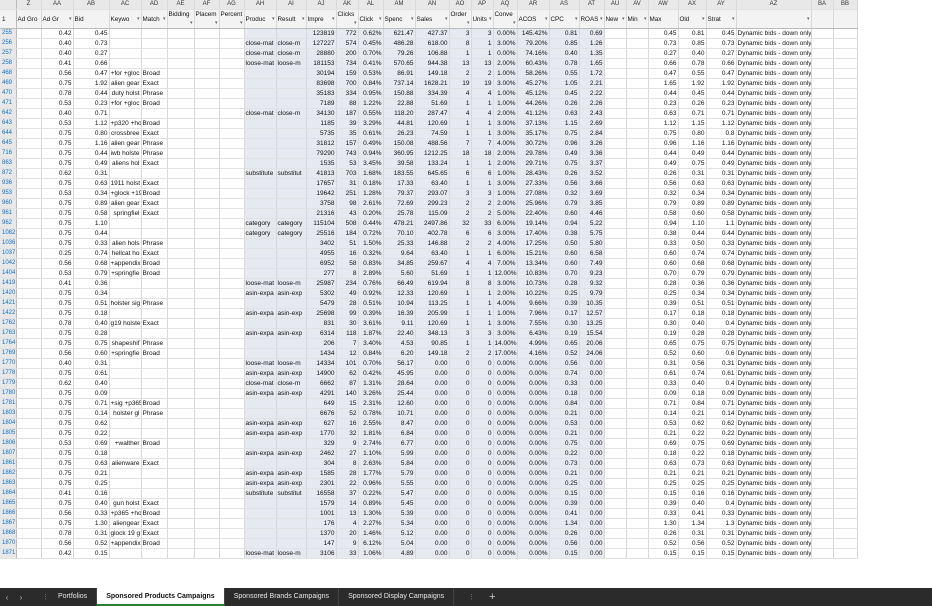 Image resolution: width=932 pixels, height=606 pixels. I want to click on table-cell: 51.69, so click(432, 273).